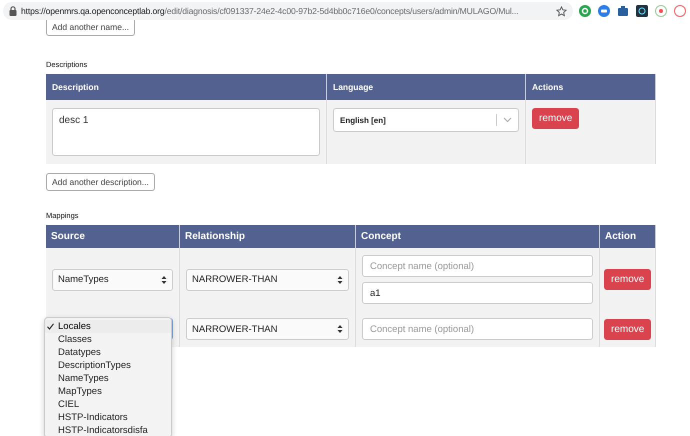  Describe the element at coordinates (628, 236) in the screenshot. I see `column-header: Action` at that location.